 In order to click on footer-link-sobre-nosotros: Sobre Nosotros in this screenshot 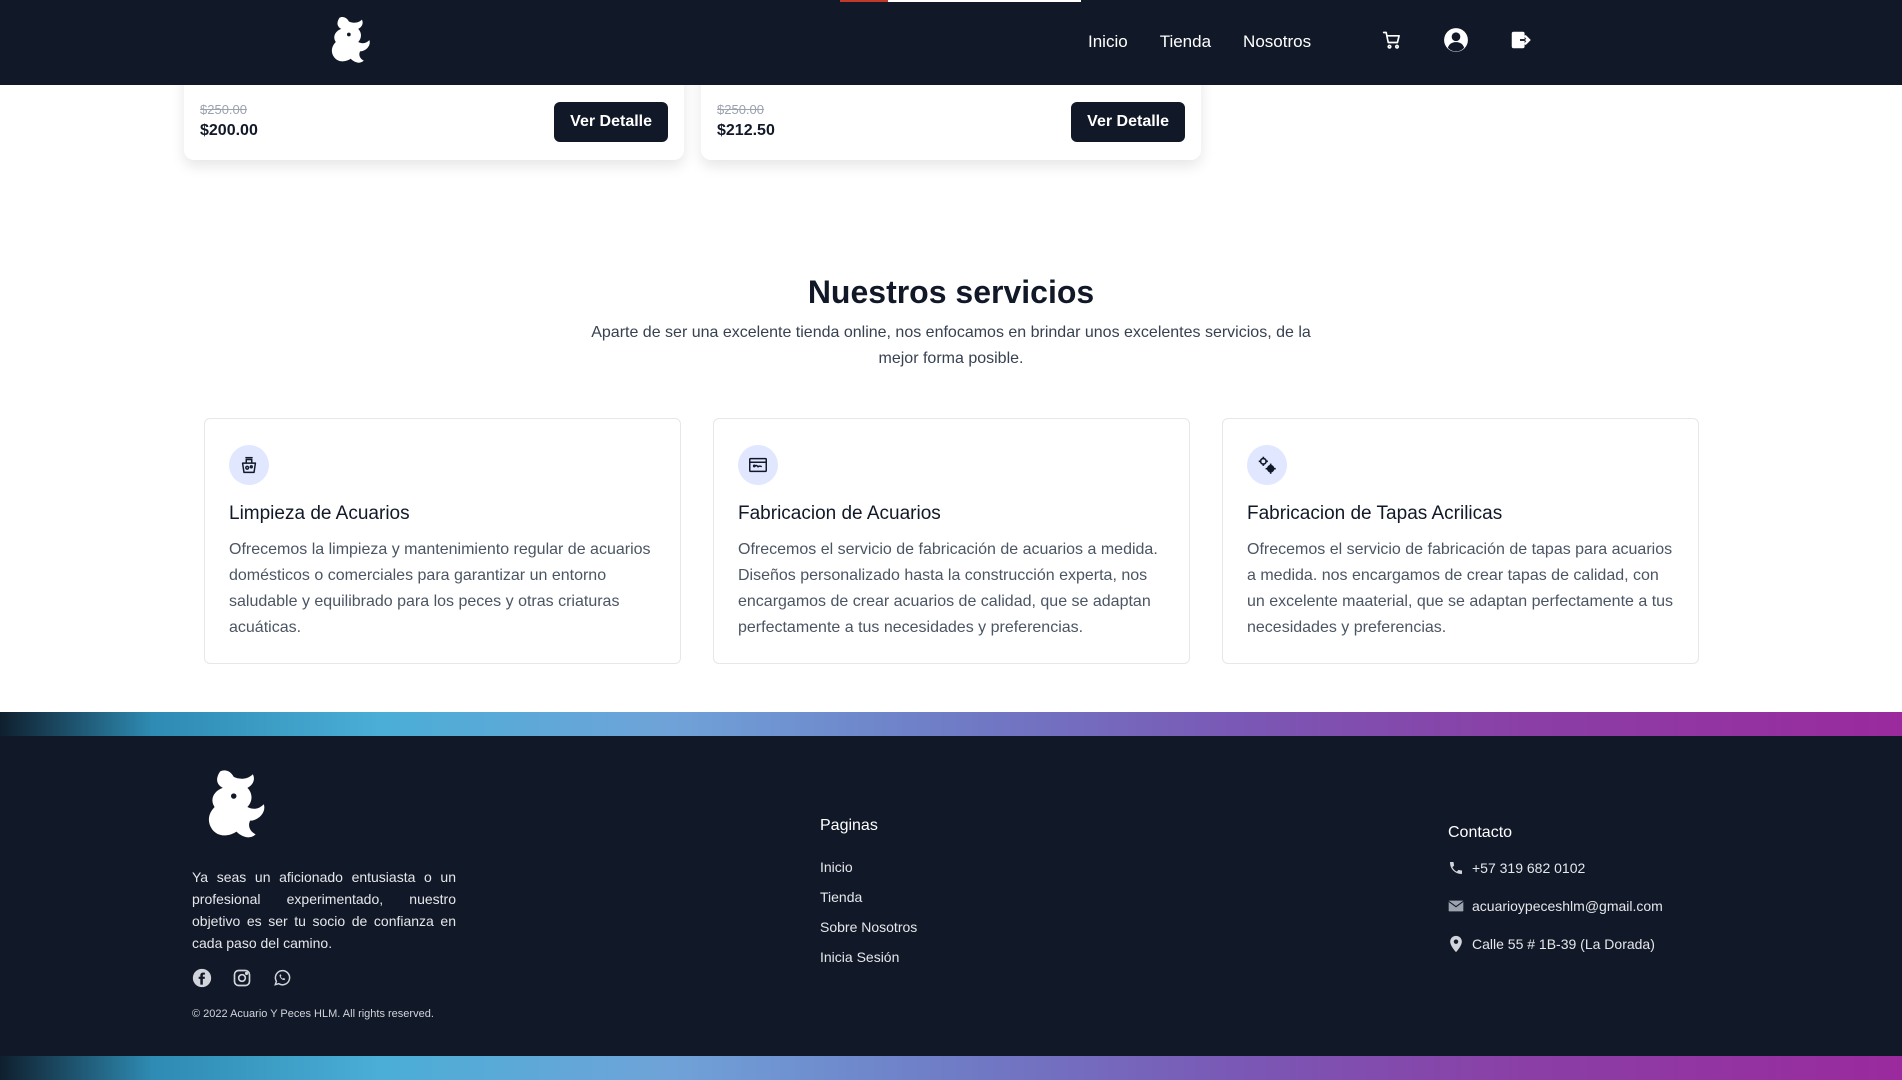, I will do `click(868, 927)`.